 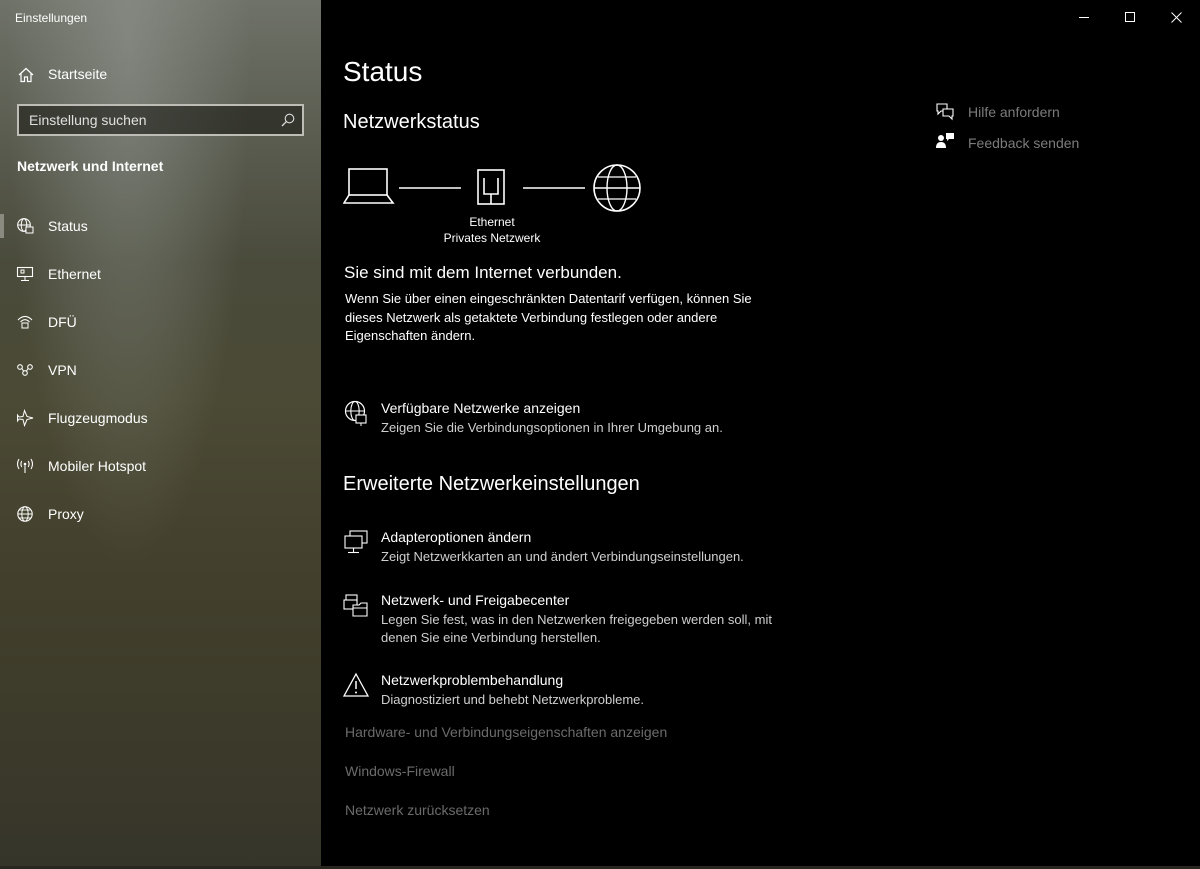 What do you see at coordinates (498, 208) in the screenshot?
I see `network-diagram: Ethernet Privates Netzwerk` at bounding box center [498, 208].